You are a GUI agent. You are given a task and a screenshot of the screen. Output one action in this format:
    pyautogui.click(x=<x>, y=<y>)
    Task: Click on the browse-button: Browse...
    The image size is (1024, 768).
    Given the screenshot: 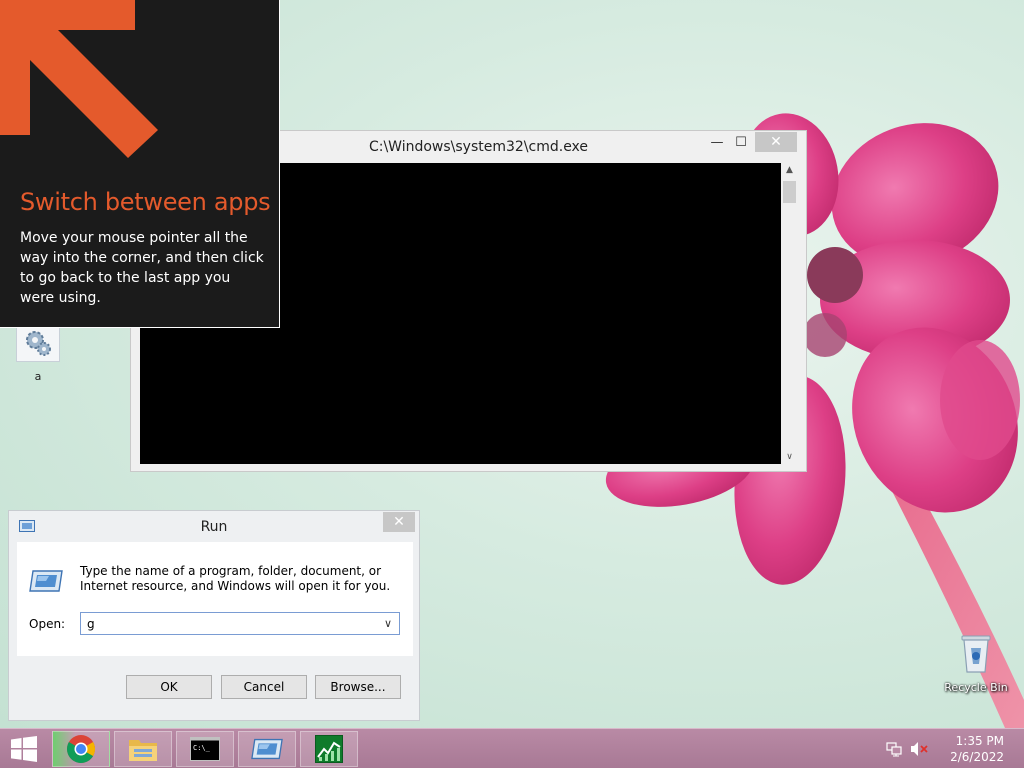 What is the action you would take?
    pyautogui.click(x=358, y=687)
    